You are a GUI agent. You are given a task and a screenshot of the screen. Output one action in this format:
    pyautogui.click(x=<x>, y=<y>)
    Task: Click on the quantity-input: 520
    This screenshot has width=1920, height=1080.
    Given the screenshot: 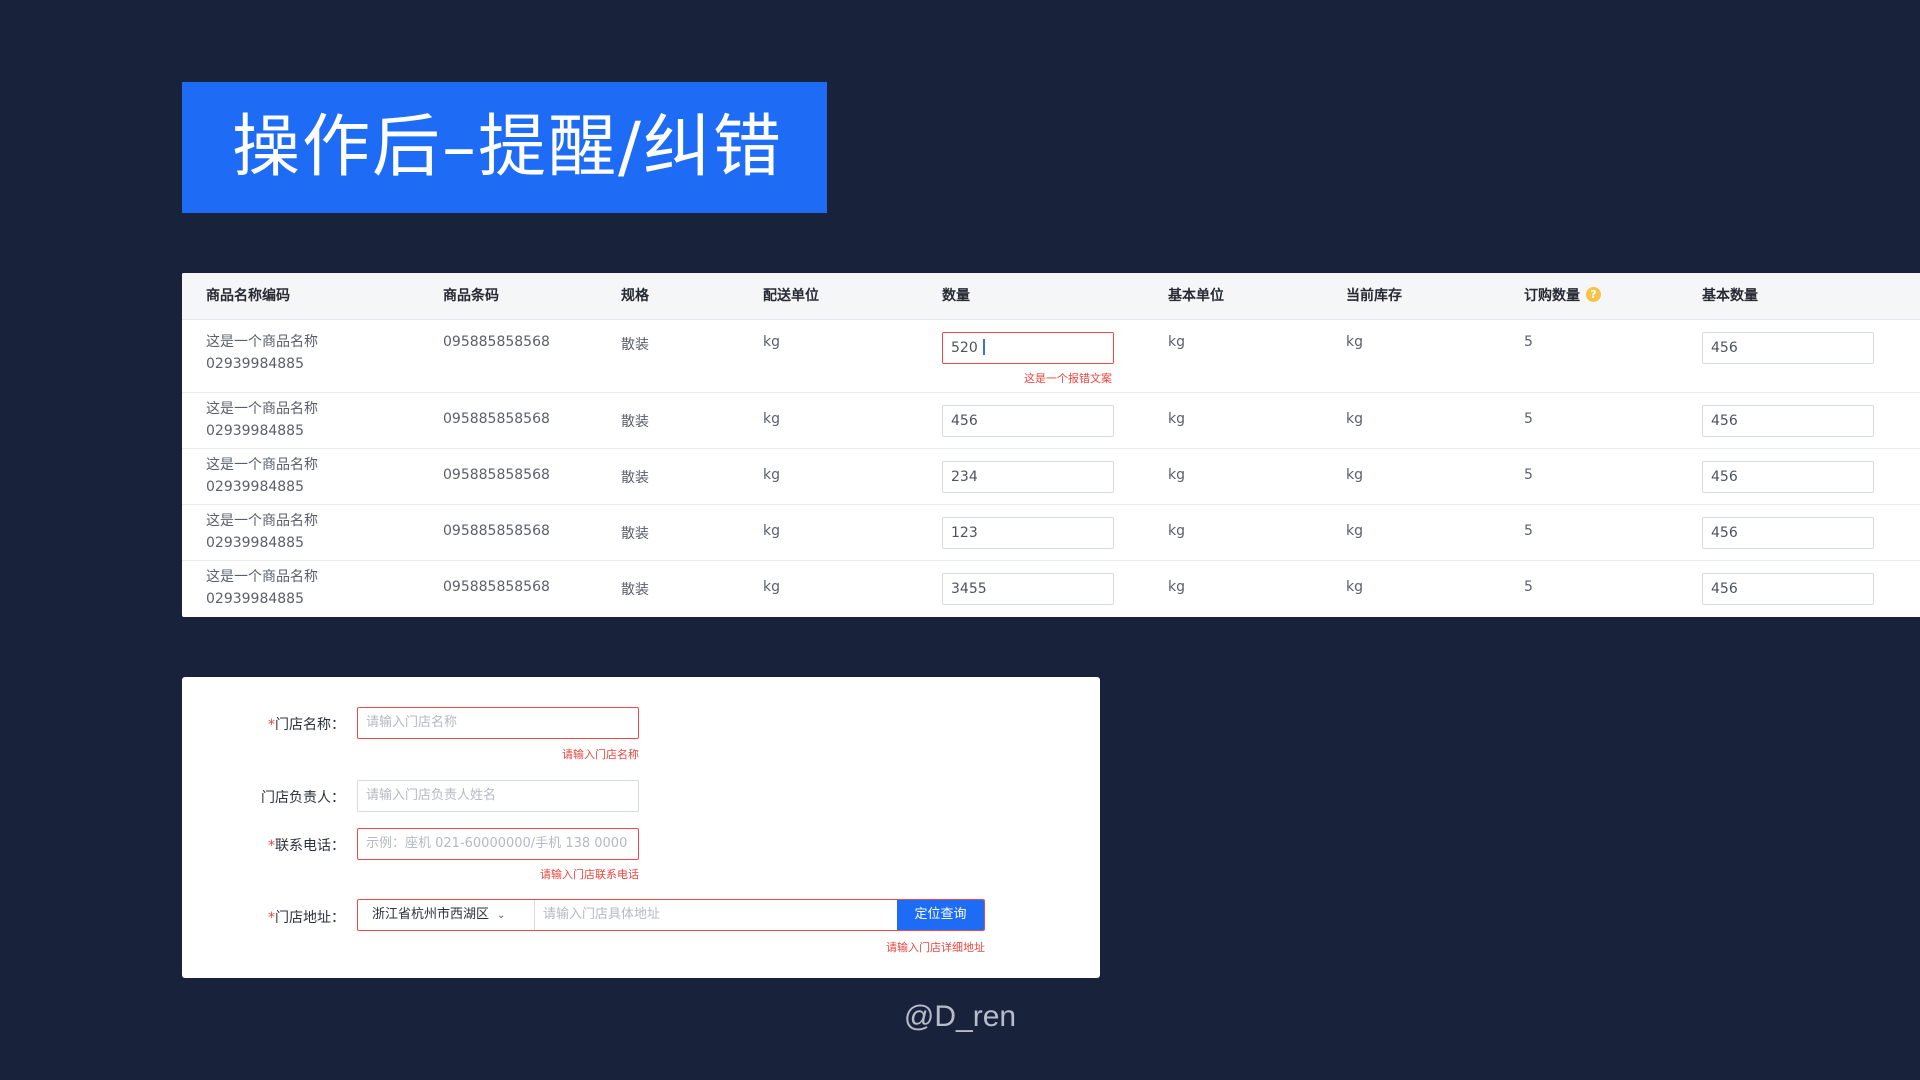 What is the action you would take?
    pyautogui.click(x=1028, y=348)
    